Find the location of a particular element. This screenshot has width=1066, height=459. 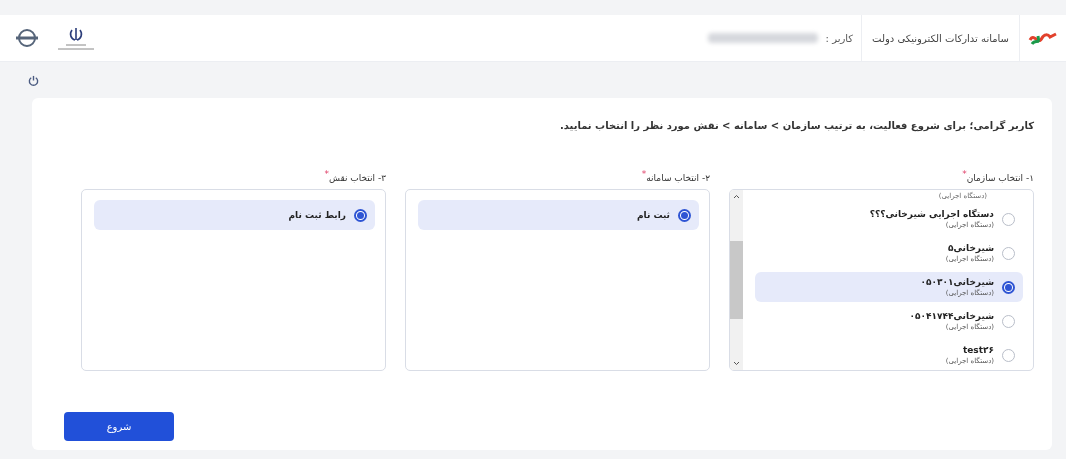

chevron-up-icon is located at coordinates (736, 196).